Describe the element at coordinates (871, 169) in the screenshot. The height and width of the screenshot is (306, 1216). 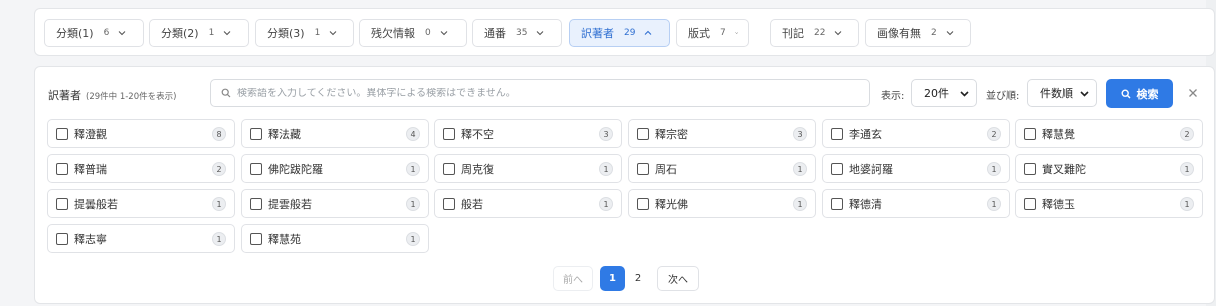
I see `author-name: 地婆訶羅` at that location.